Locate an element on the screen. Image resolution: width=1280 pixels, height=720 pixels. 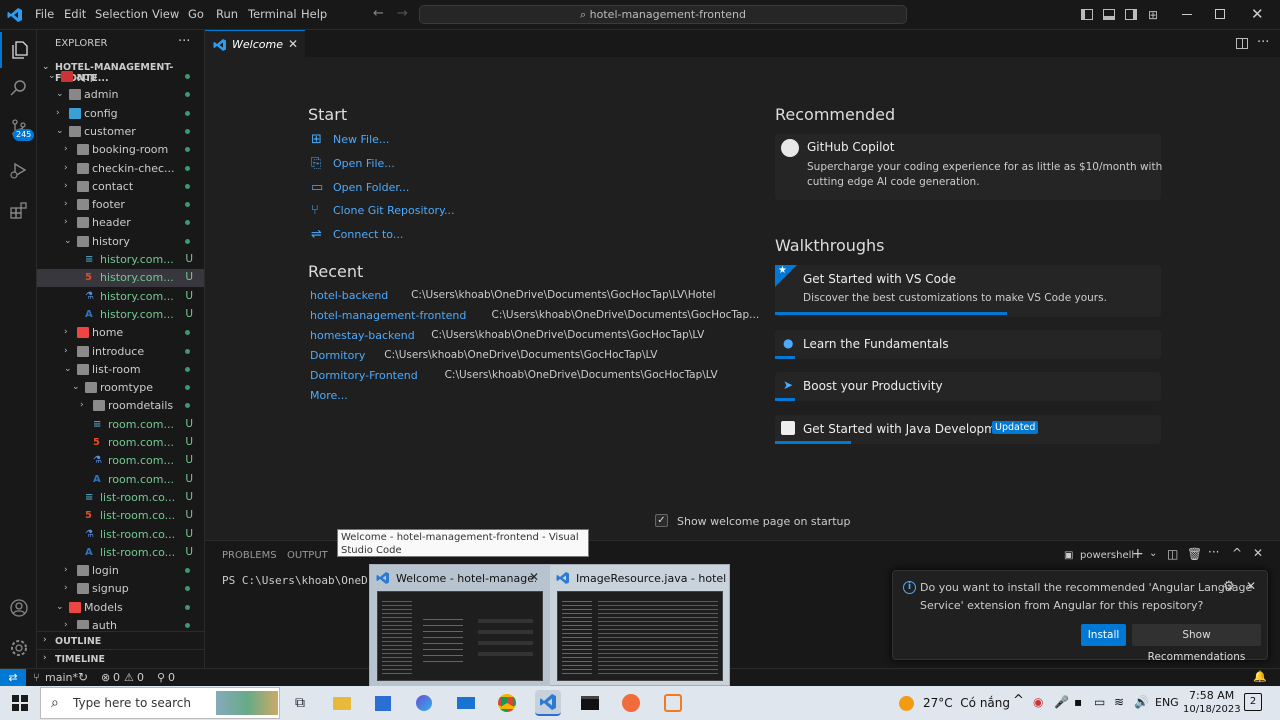
folder-item: › roomdetails is located at coordinates (120, 406).